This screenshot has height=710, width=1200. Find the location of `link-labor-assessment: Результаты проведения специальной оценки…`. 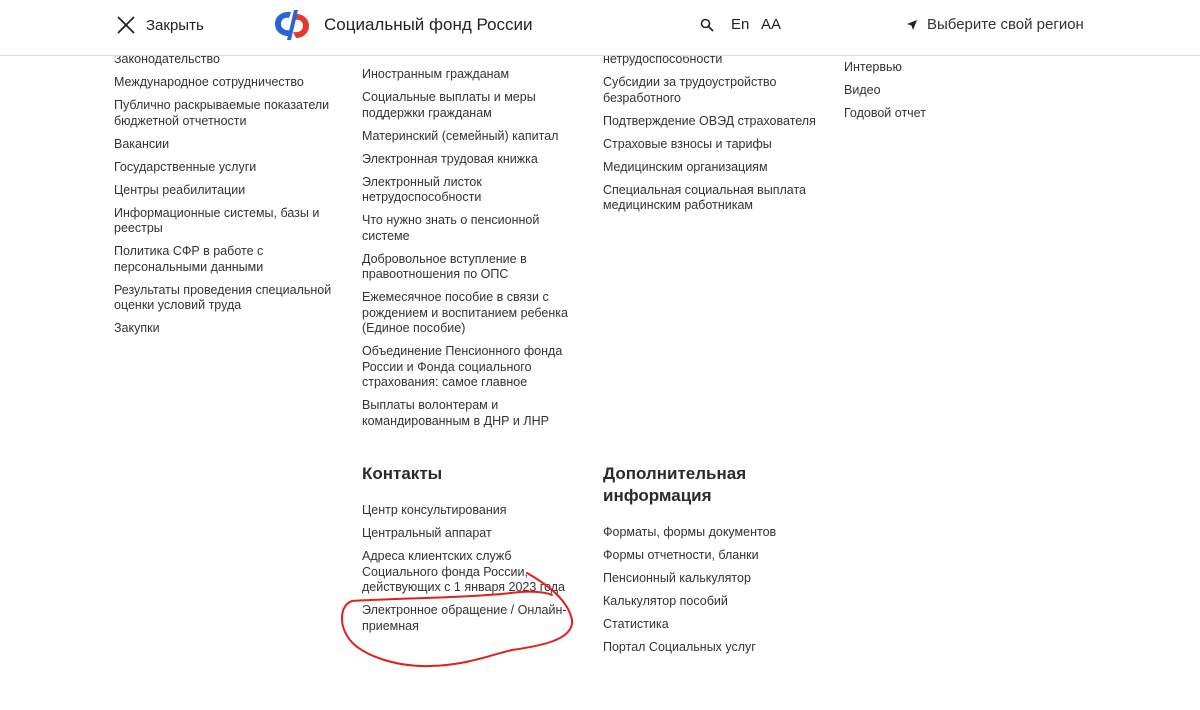

link-labor-assessment: Результаты проведения специальной оценки… is located at coordinates (226, 298).